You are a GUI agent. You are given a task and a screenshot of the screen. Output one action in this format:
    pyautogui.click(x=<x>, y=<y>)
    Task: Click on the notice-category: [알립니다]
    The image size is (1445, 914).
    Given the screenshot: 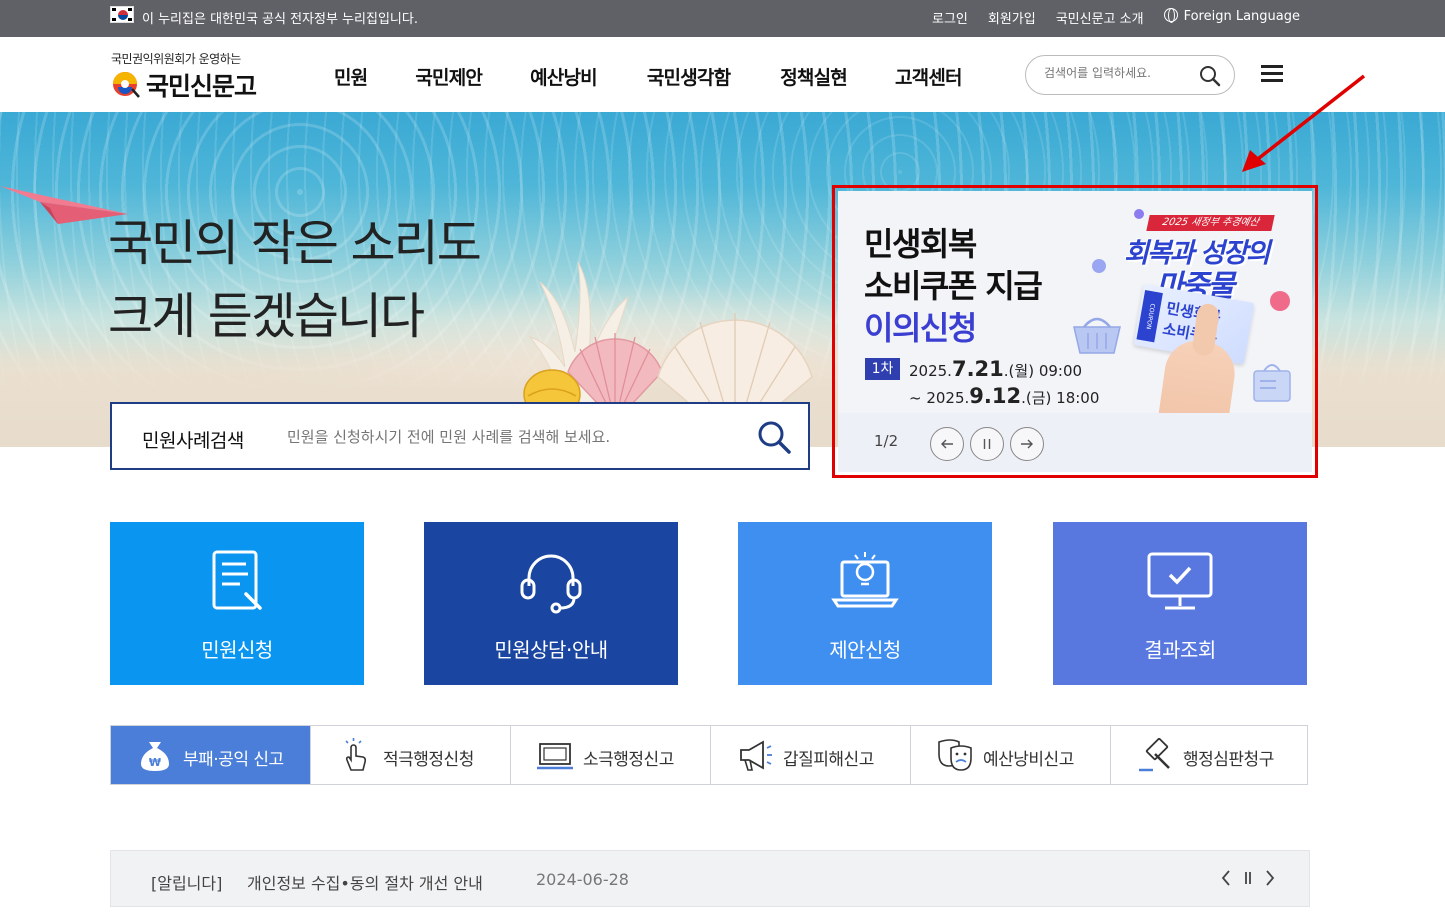 What is the action you would take?
    pyautogui.click(x=187, y=883)
    